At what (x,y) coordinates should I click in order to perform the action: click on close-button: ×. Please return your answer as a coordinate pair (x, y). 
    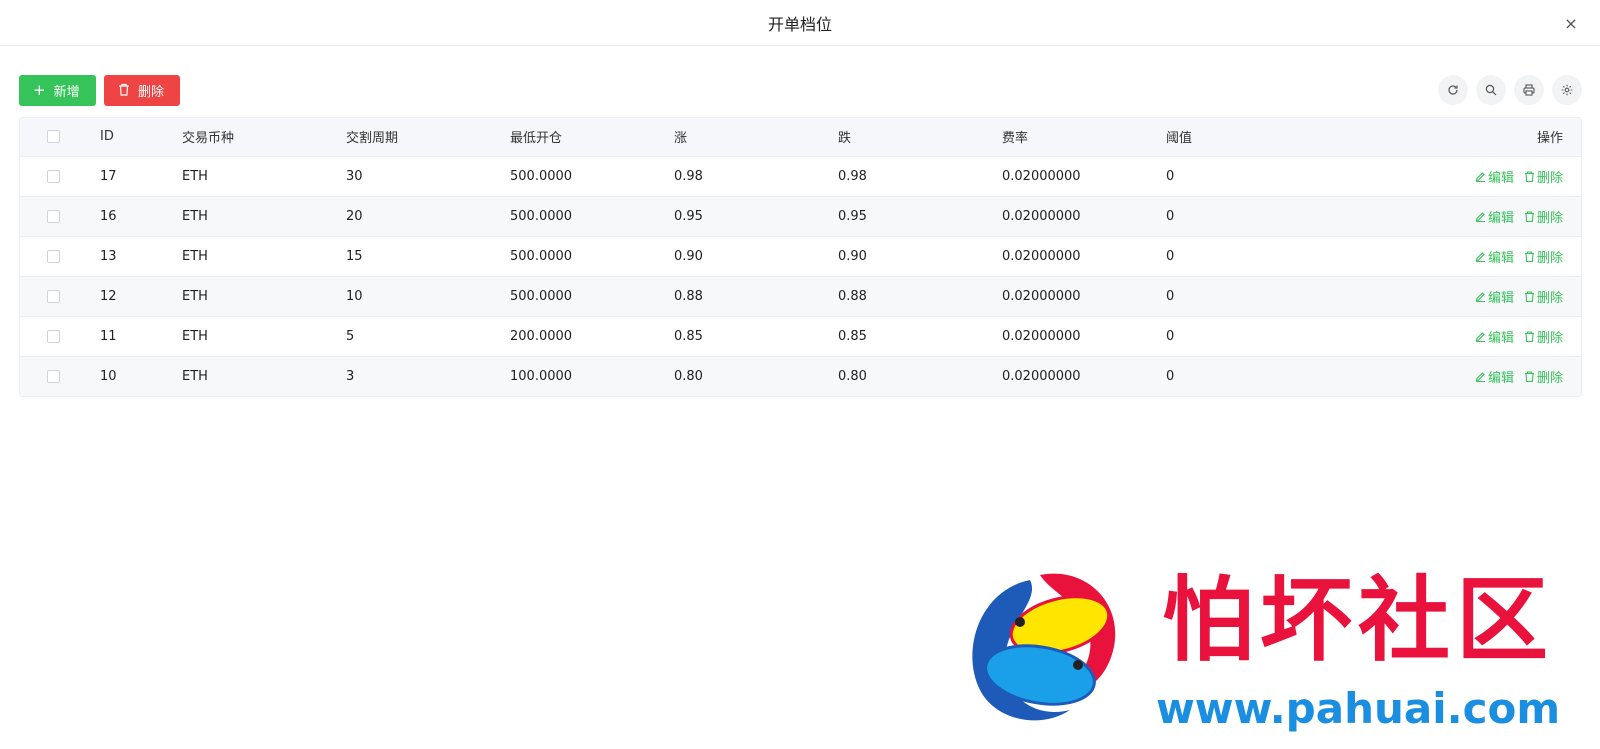
    Looking at the image, I should click on (1571, 23).